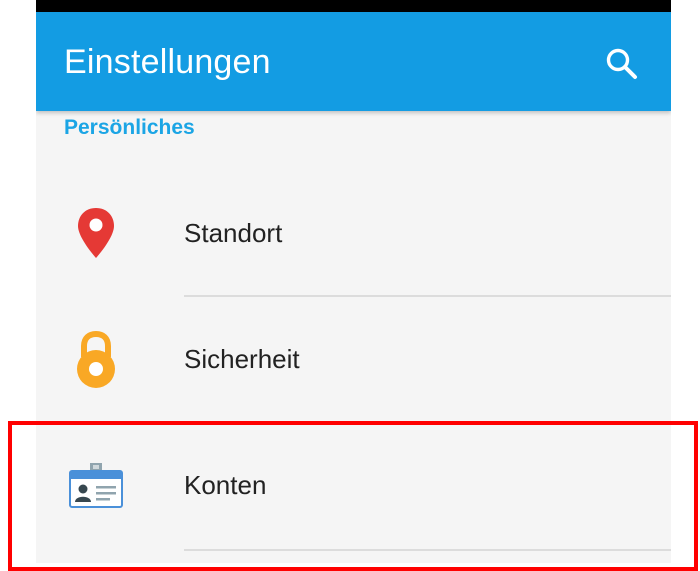 The image size is (700, 571). I want to click on account-card-icon, so click(96, 486).